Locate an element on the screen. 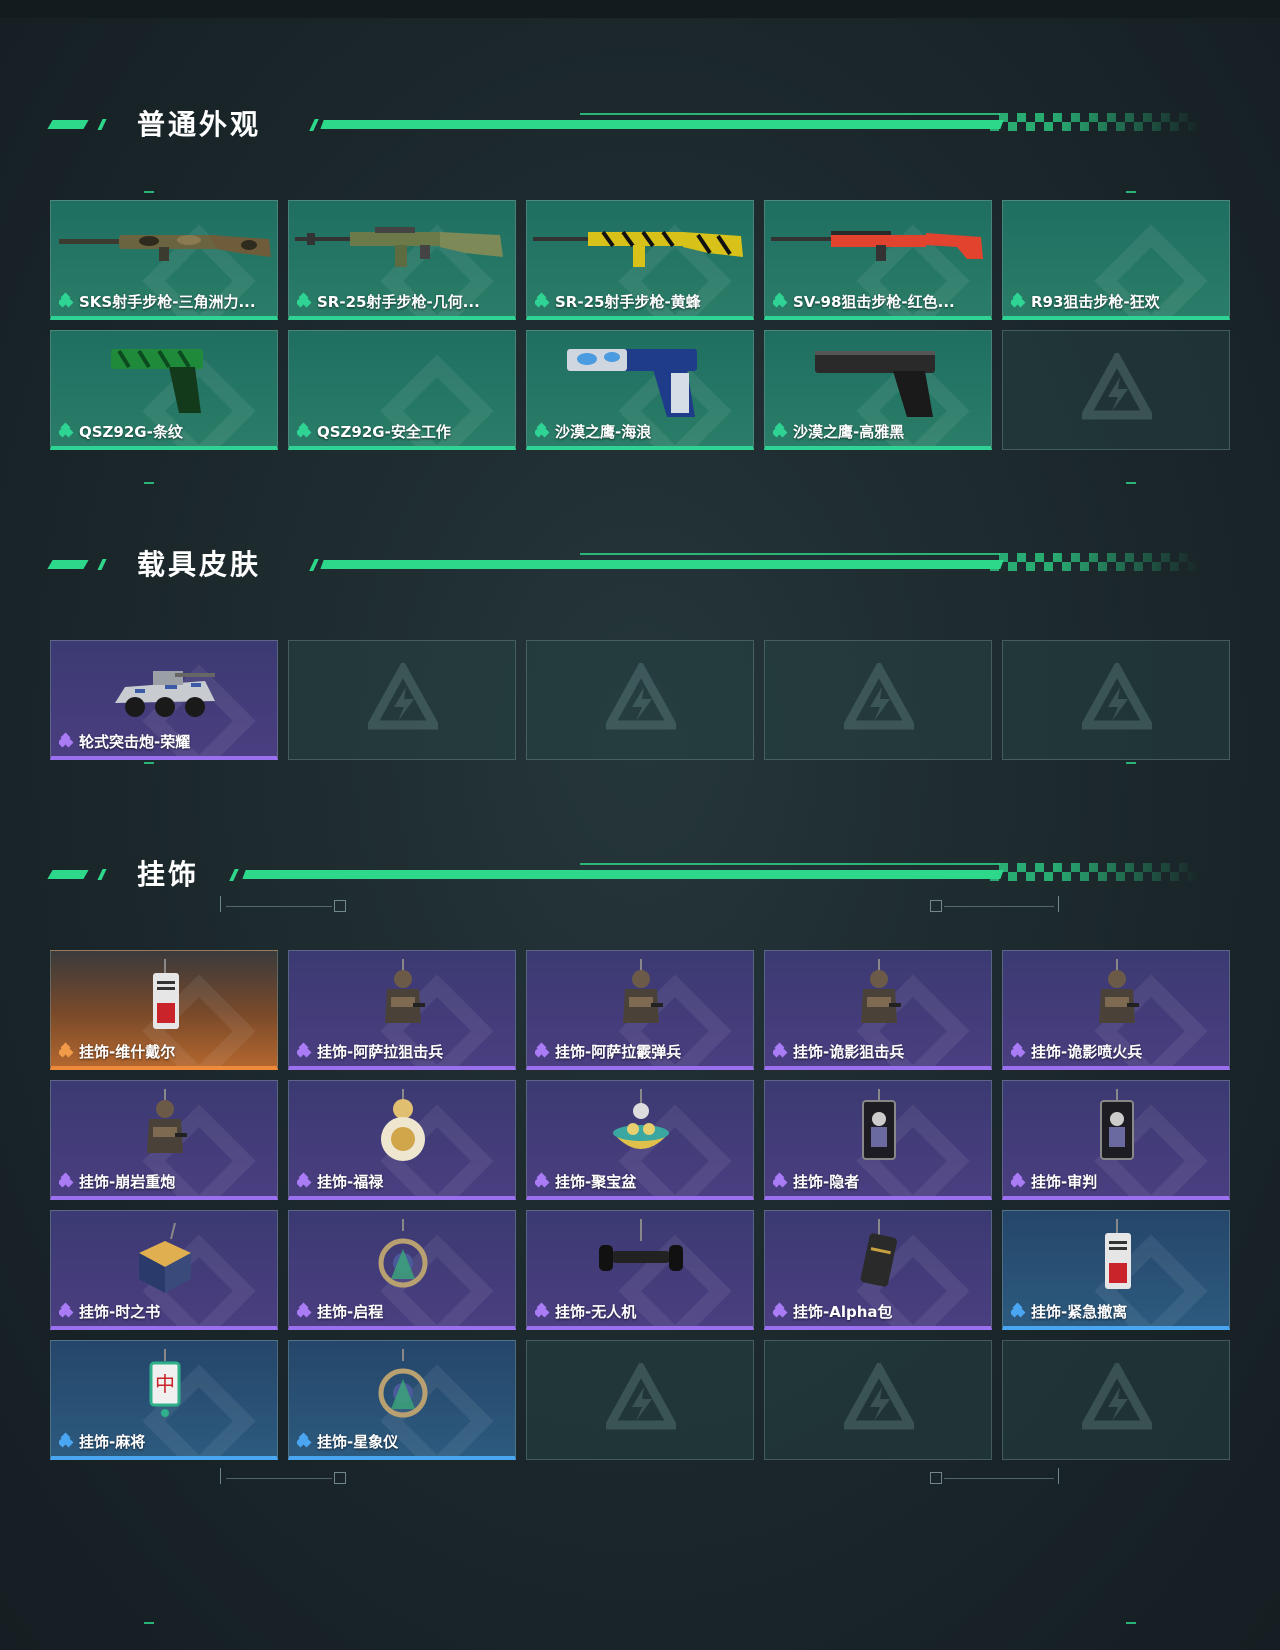 The image size is (1280, 1650). section-title: 载具皮肤 is located at coordinates (199, 564).